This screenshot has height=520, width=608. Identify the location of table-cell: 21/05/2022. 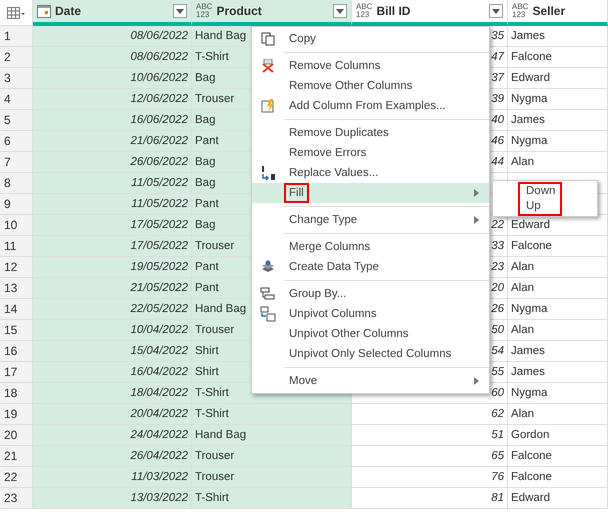
(112, 288).